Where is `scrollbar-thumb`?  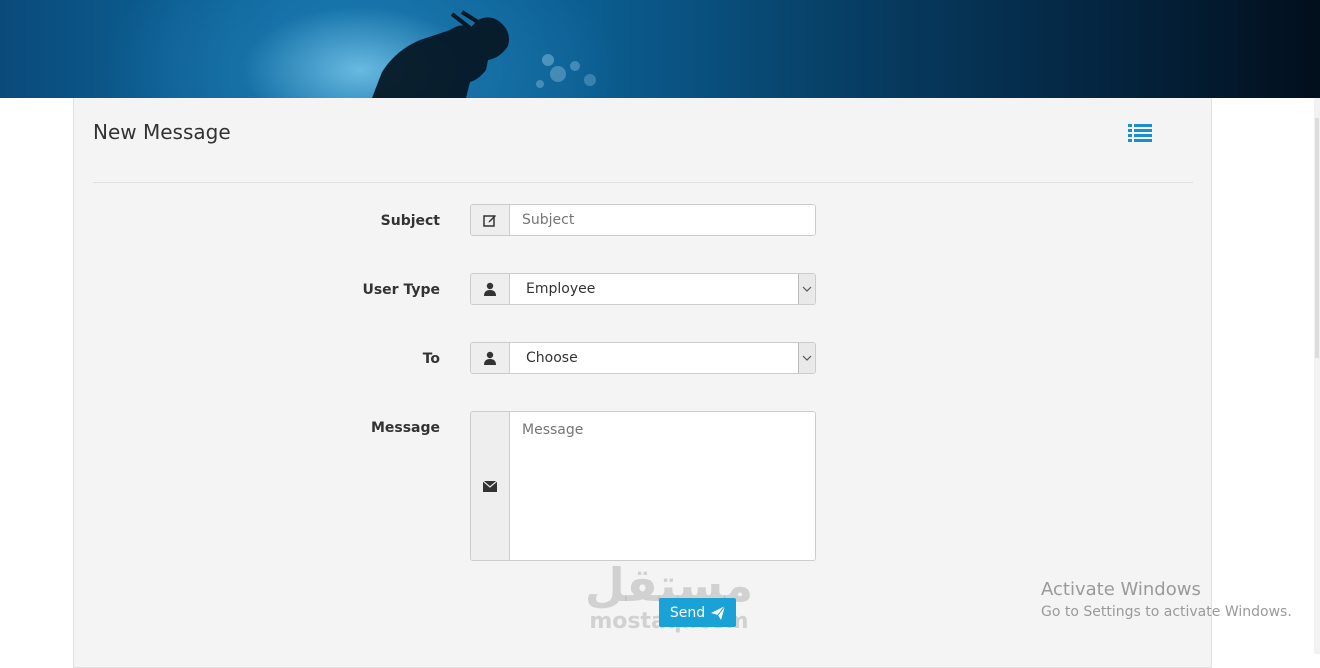
scrollbar-thumb is located at coordinates (1317, 238).